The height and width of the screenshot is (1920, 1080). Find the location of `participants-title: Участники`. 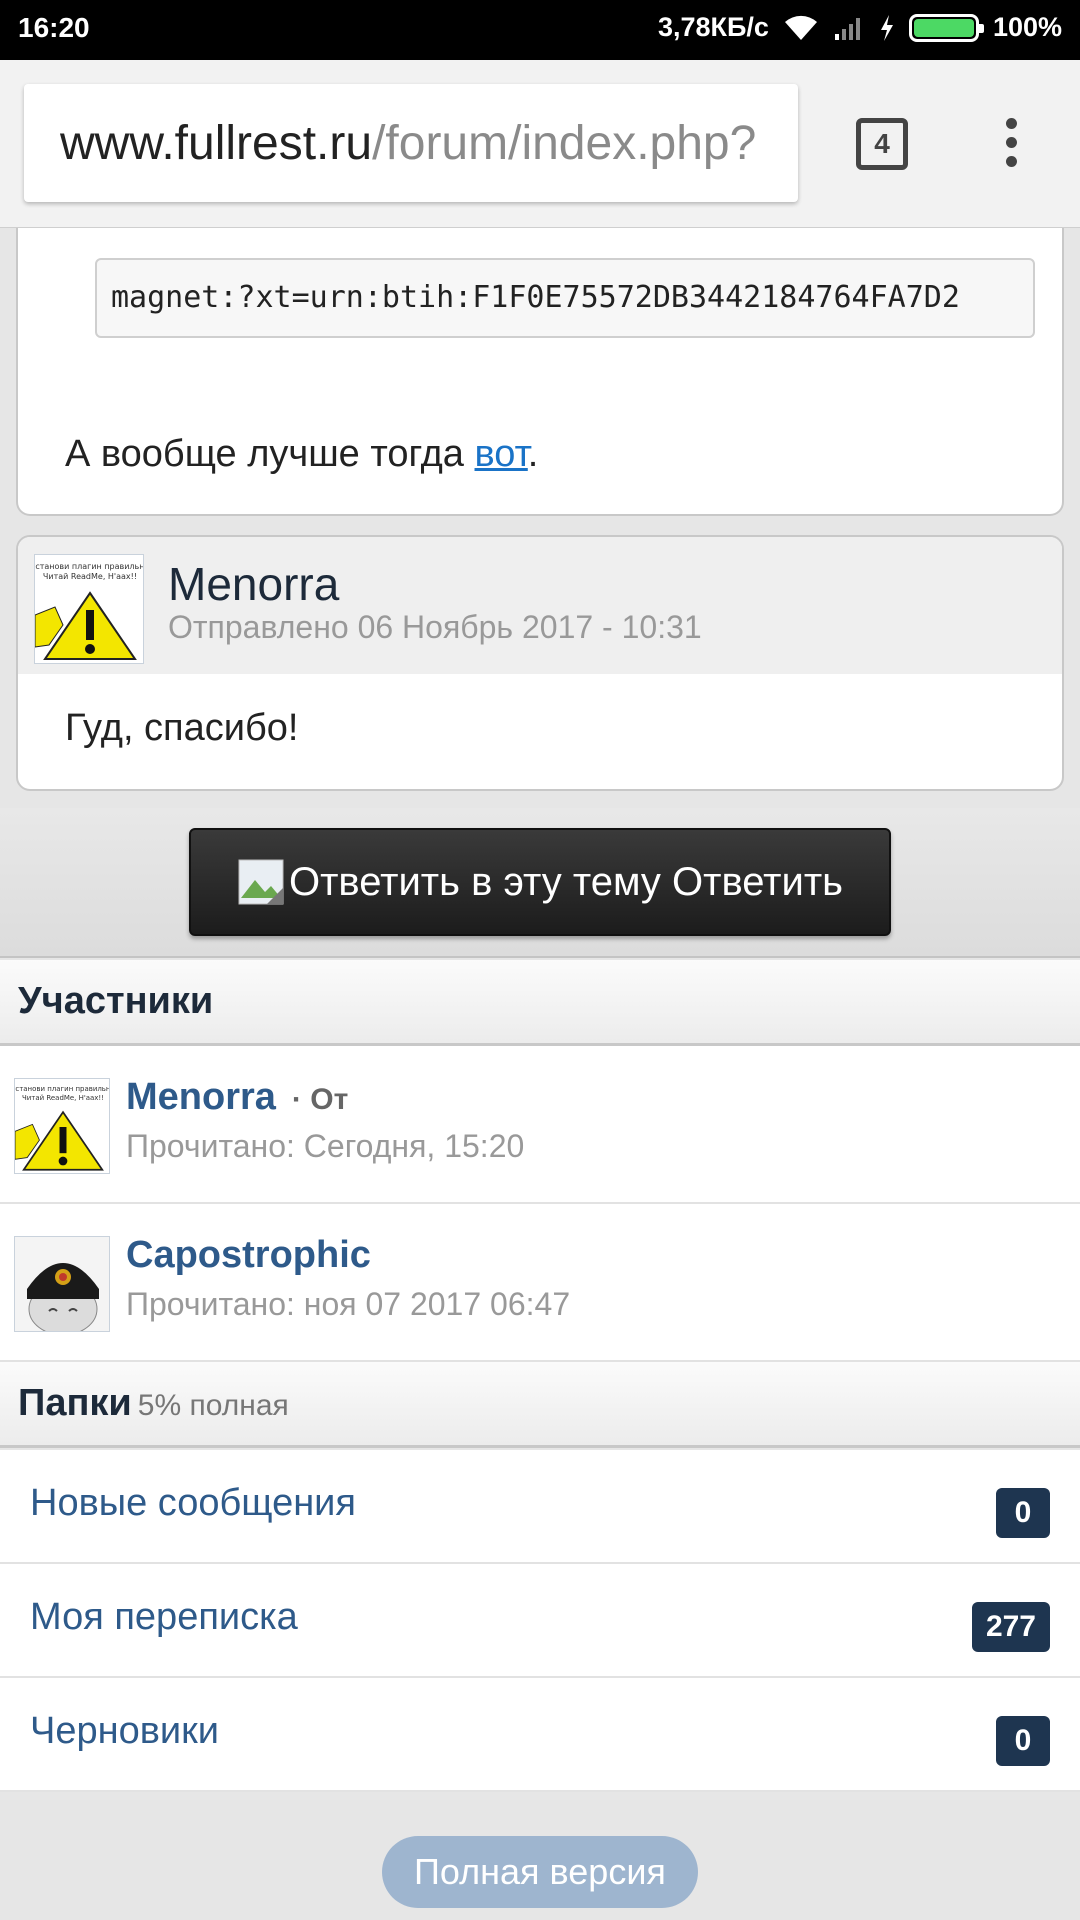

participants-title: Участники is located at coordinates (116, 1001).